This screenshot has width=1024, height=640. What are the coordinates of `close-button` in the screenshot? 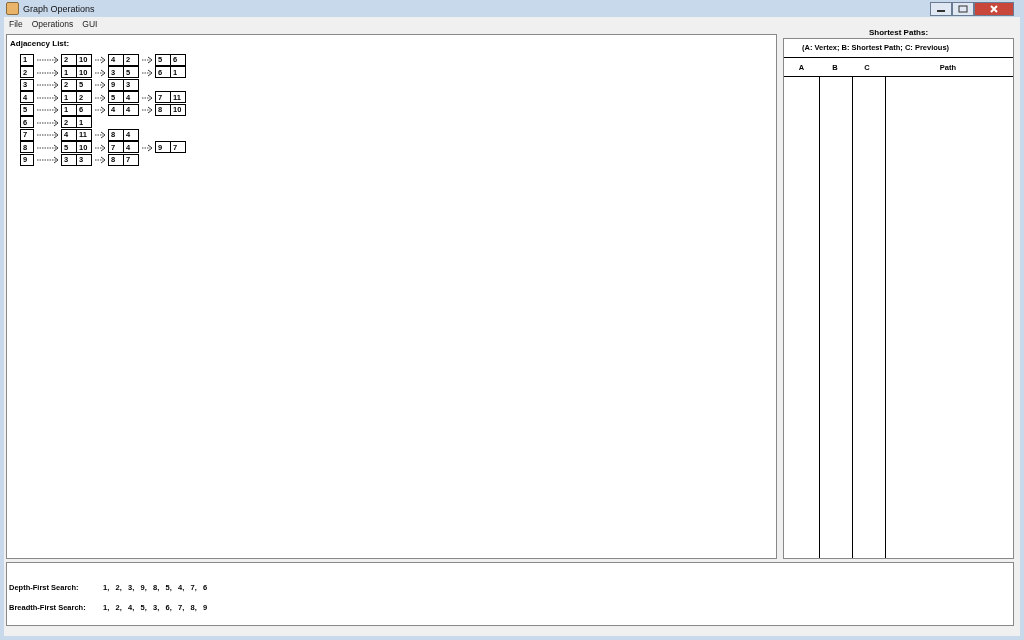 It's located at (994, 8).